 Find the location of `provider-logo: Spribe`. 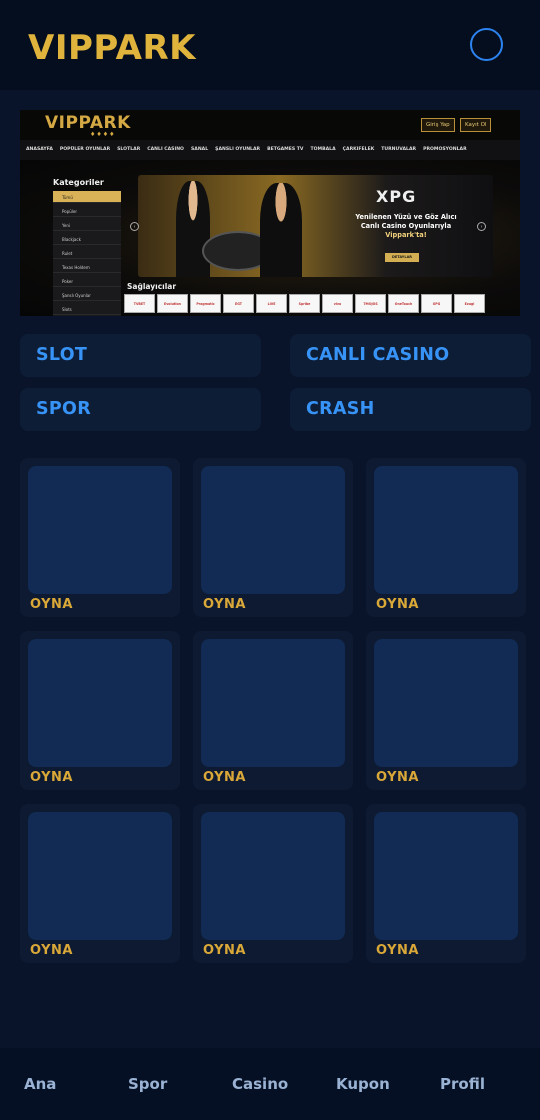

provider-logo: Spribe is located at coordinates (304, 303).